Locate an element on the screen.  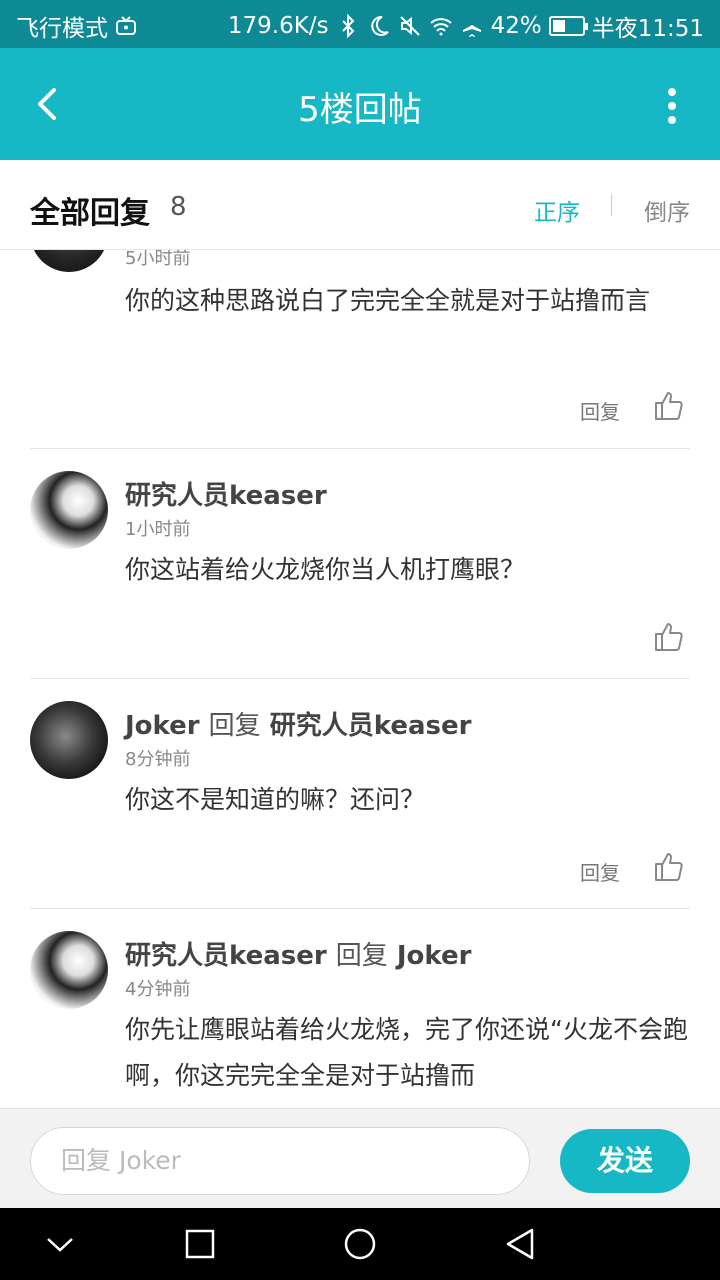
carrier-label: 飞行模式 is located at coordinates (62, 29).